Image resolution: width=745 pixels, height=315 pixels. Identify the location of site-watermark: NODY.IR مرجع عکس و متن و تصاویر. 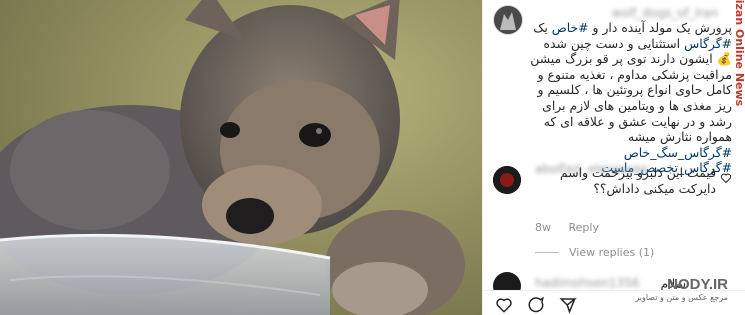
(681, 289).